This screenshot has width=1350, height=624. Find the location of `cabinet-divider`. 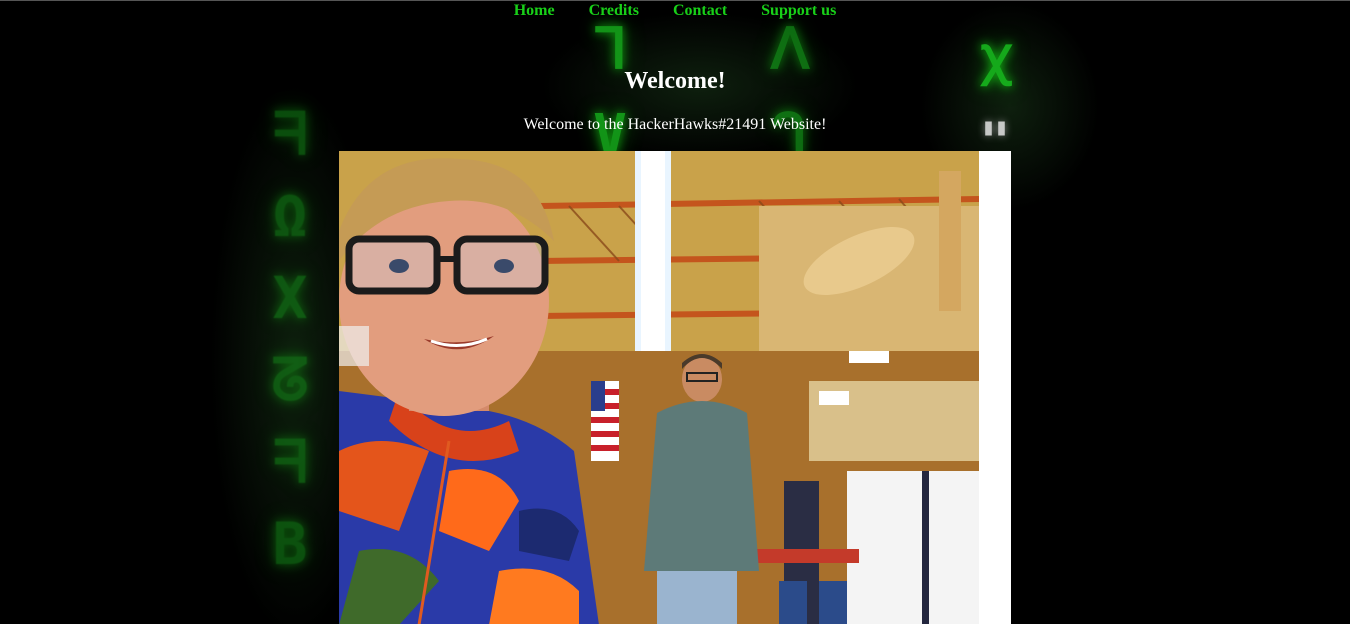

cabinet-divider is located at coordinates (925, 547).